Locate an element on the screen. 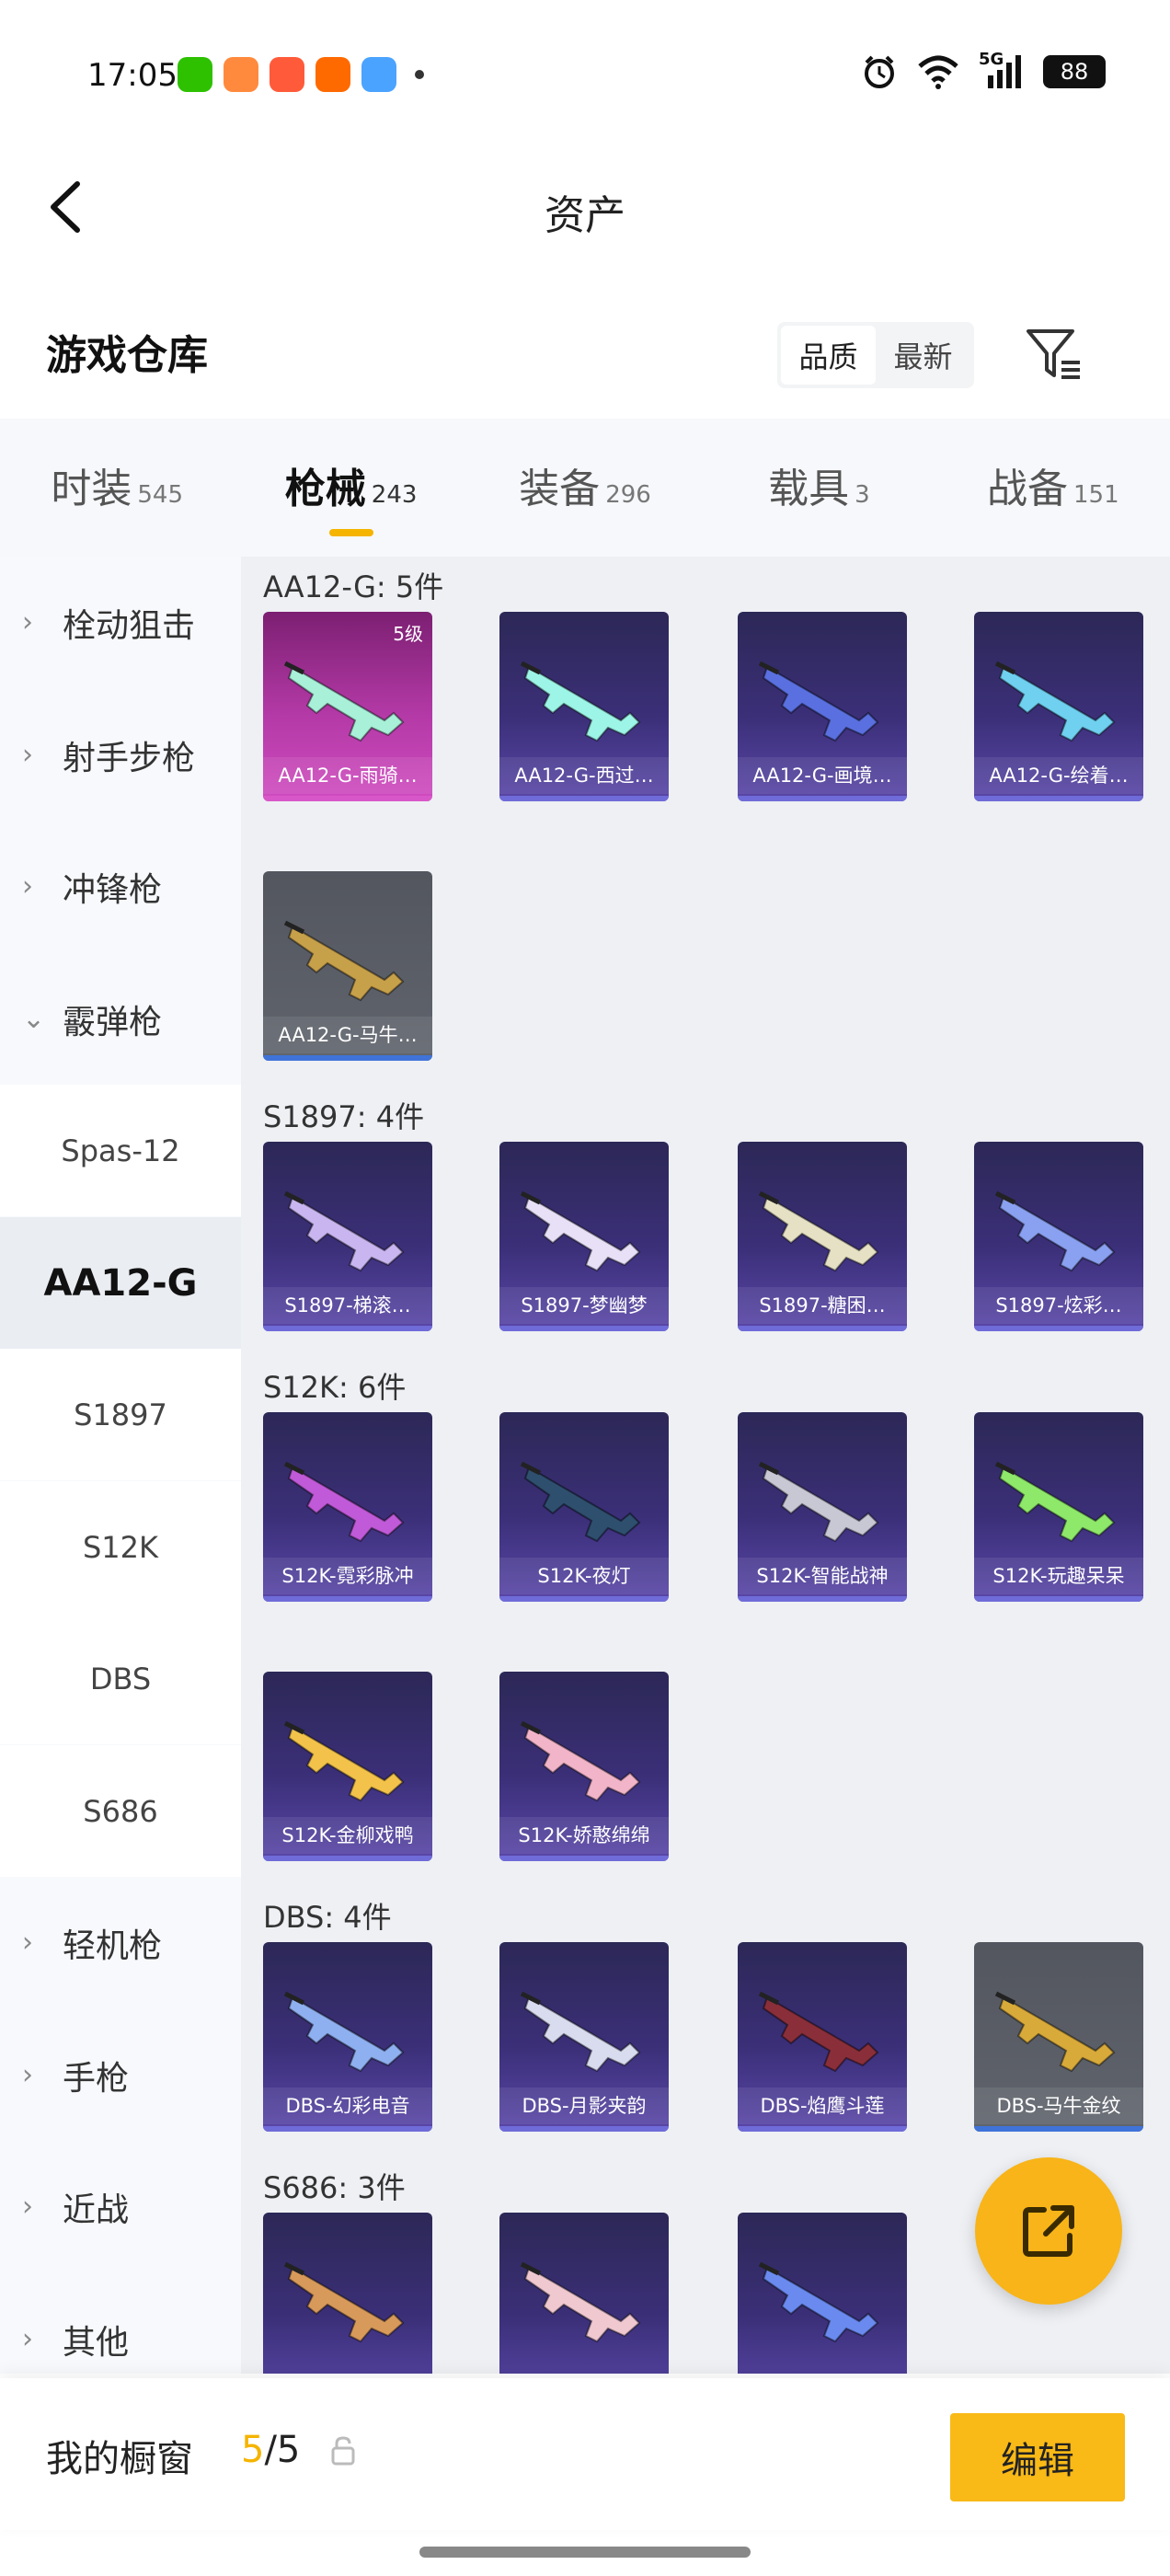  sidebar-category: › 冲锋枪 is located at coordinates (120, 886).